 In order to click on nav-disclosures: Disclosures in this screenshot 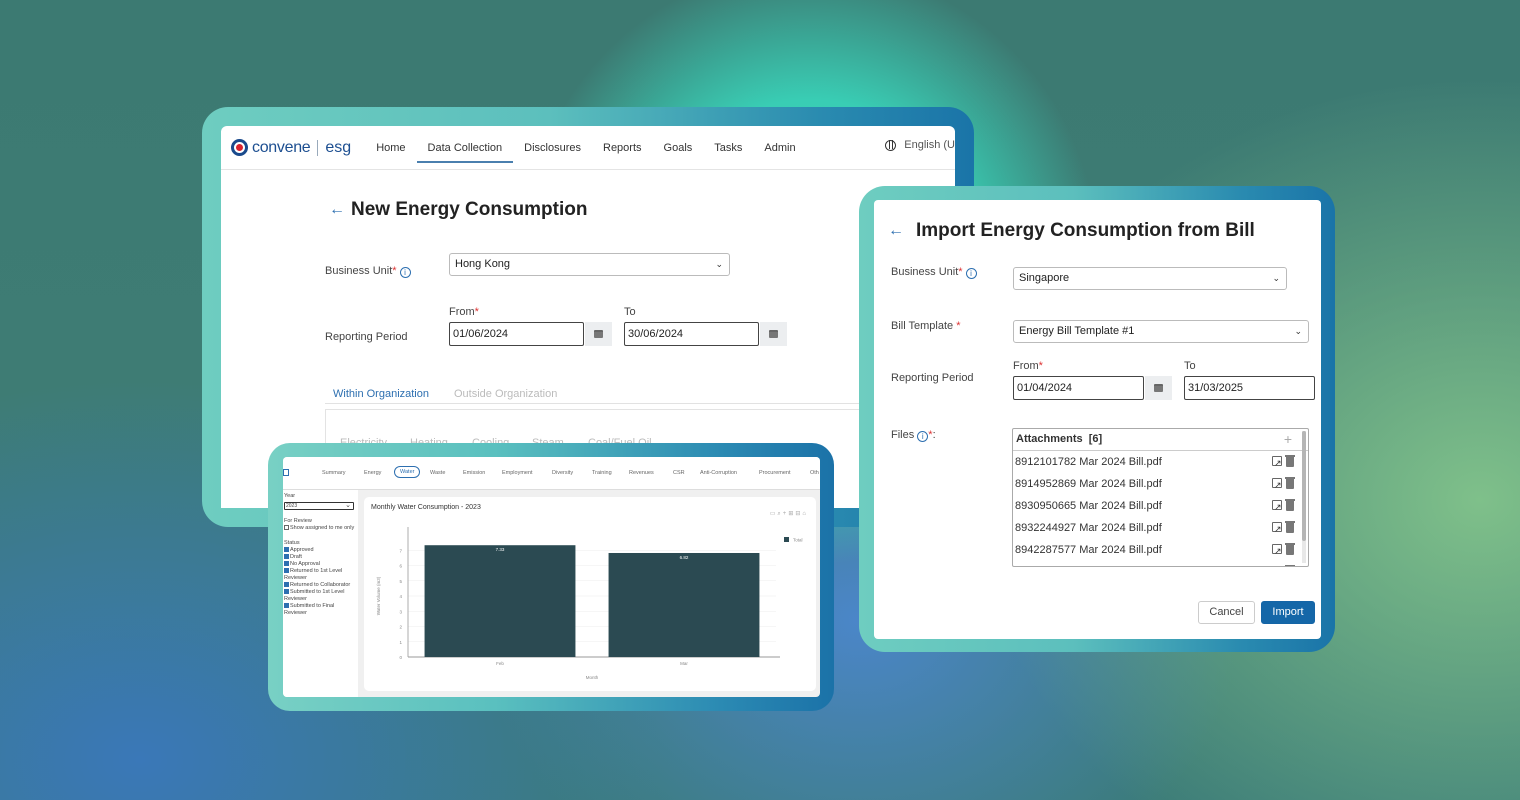, I will do `click(552, 148)`.